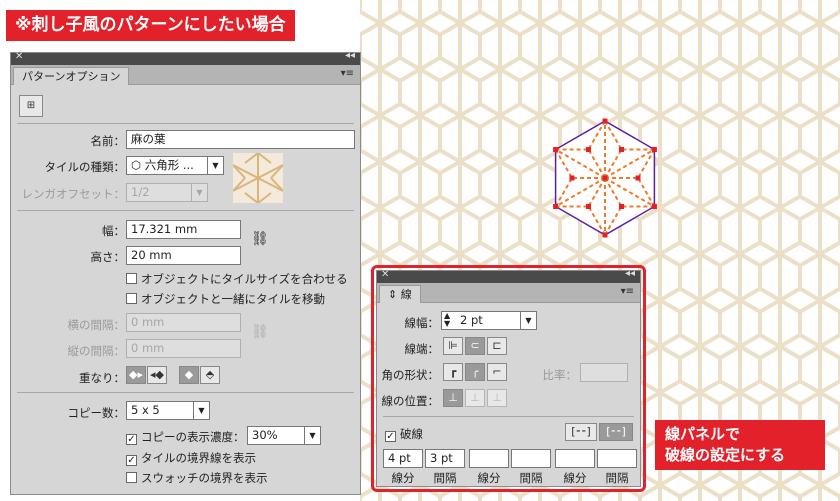  Describe the element at coordinates (258, 178) in the screenshot. I see `tile-preview-thumbnail` at that location.